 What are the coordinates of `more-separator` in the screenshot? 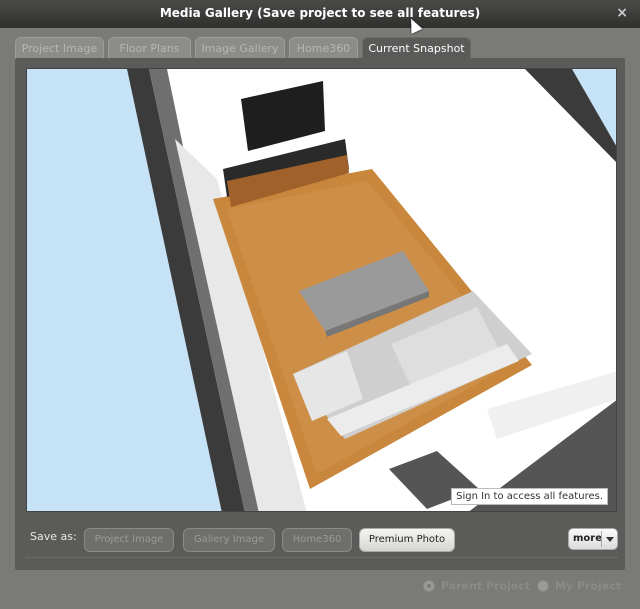 It's located at (601, 539).